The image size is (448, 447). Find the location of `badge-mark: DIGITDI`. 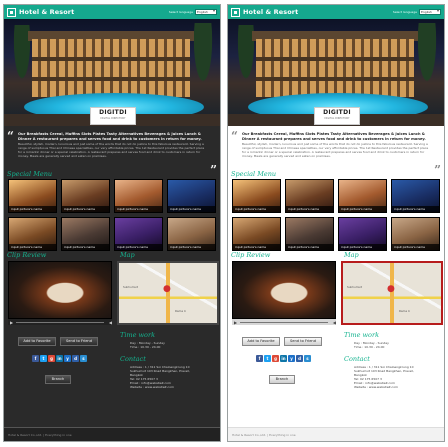

badge-mark: DIGITDI is located at coordinates (113, 112).